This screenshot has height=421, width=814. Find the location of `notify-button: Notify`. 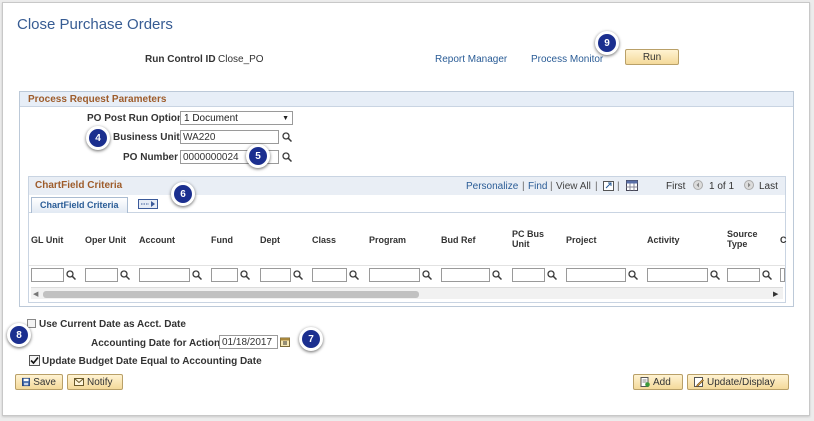

notify-button: Notify is located at coordinates (95, 382).